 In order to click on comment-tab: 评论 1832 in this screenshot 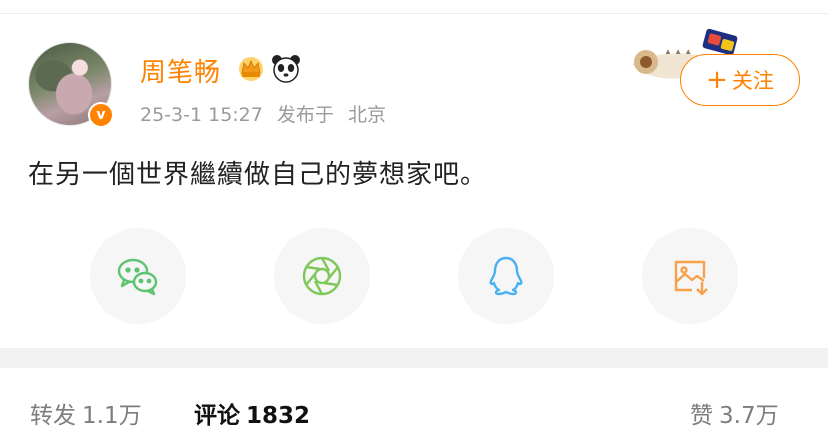, I will do `click(252, 413)`.